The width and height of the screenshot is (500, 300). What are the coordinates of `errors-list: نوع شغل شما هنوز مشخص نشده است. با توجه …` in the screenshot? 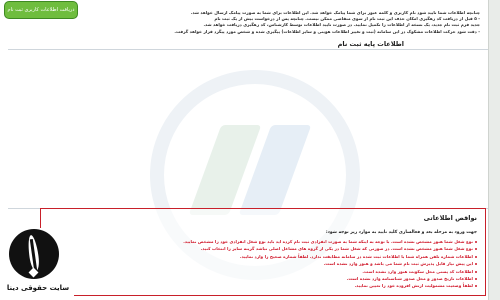 It's located at (267, 264).